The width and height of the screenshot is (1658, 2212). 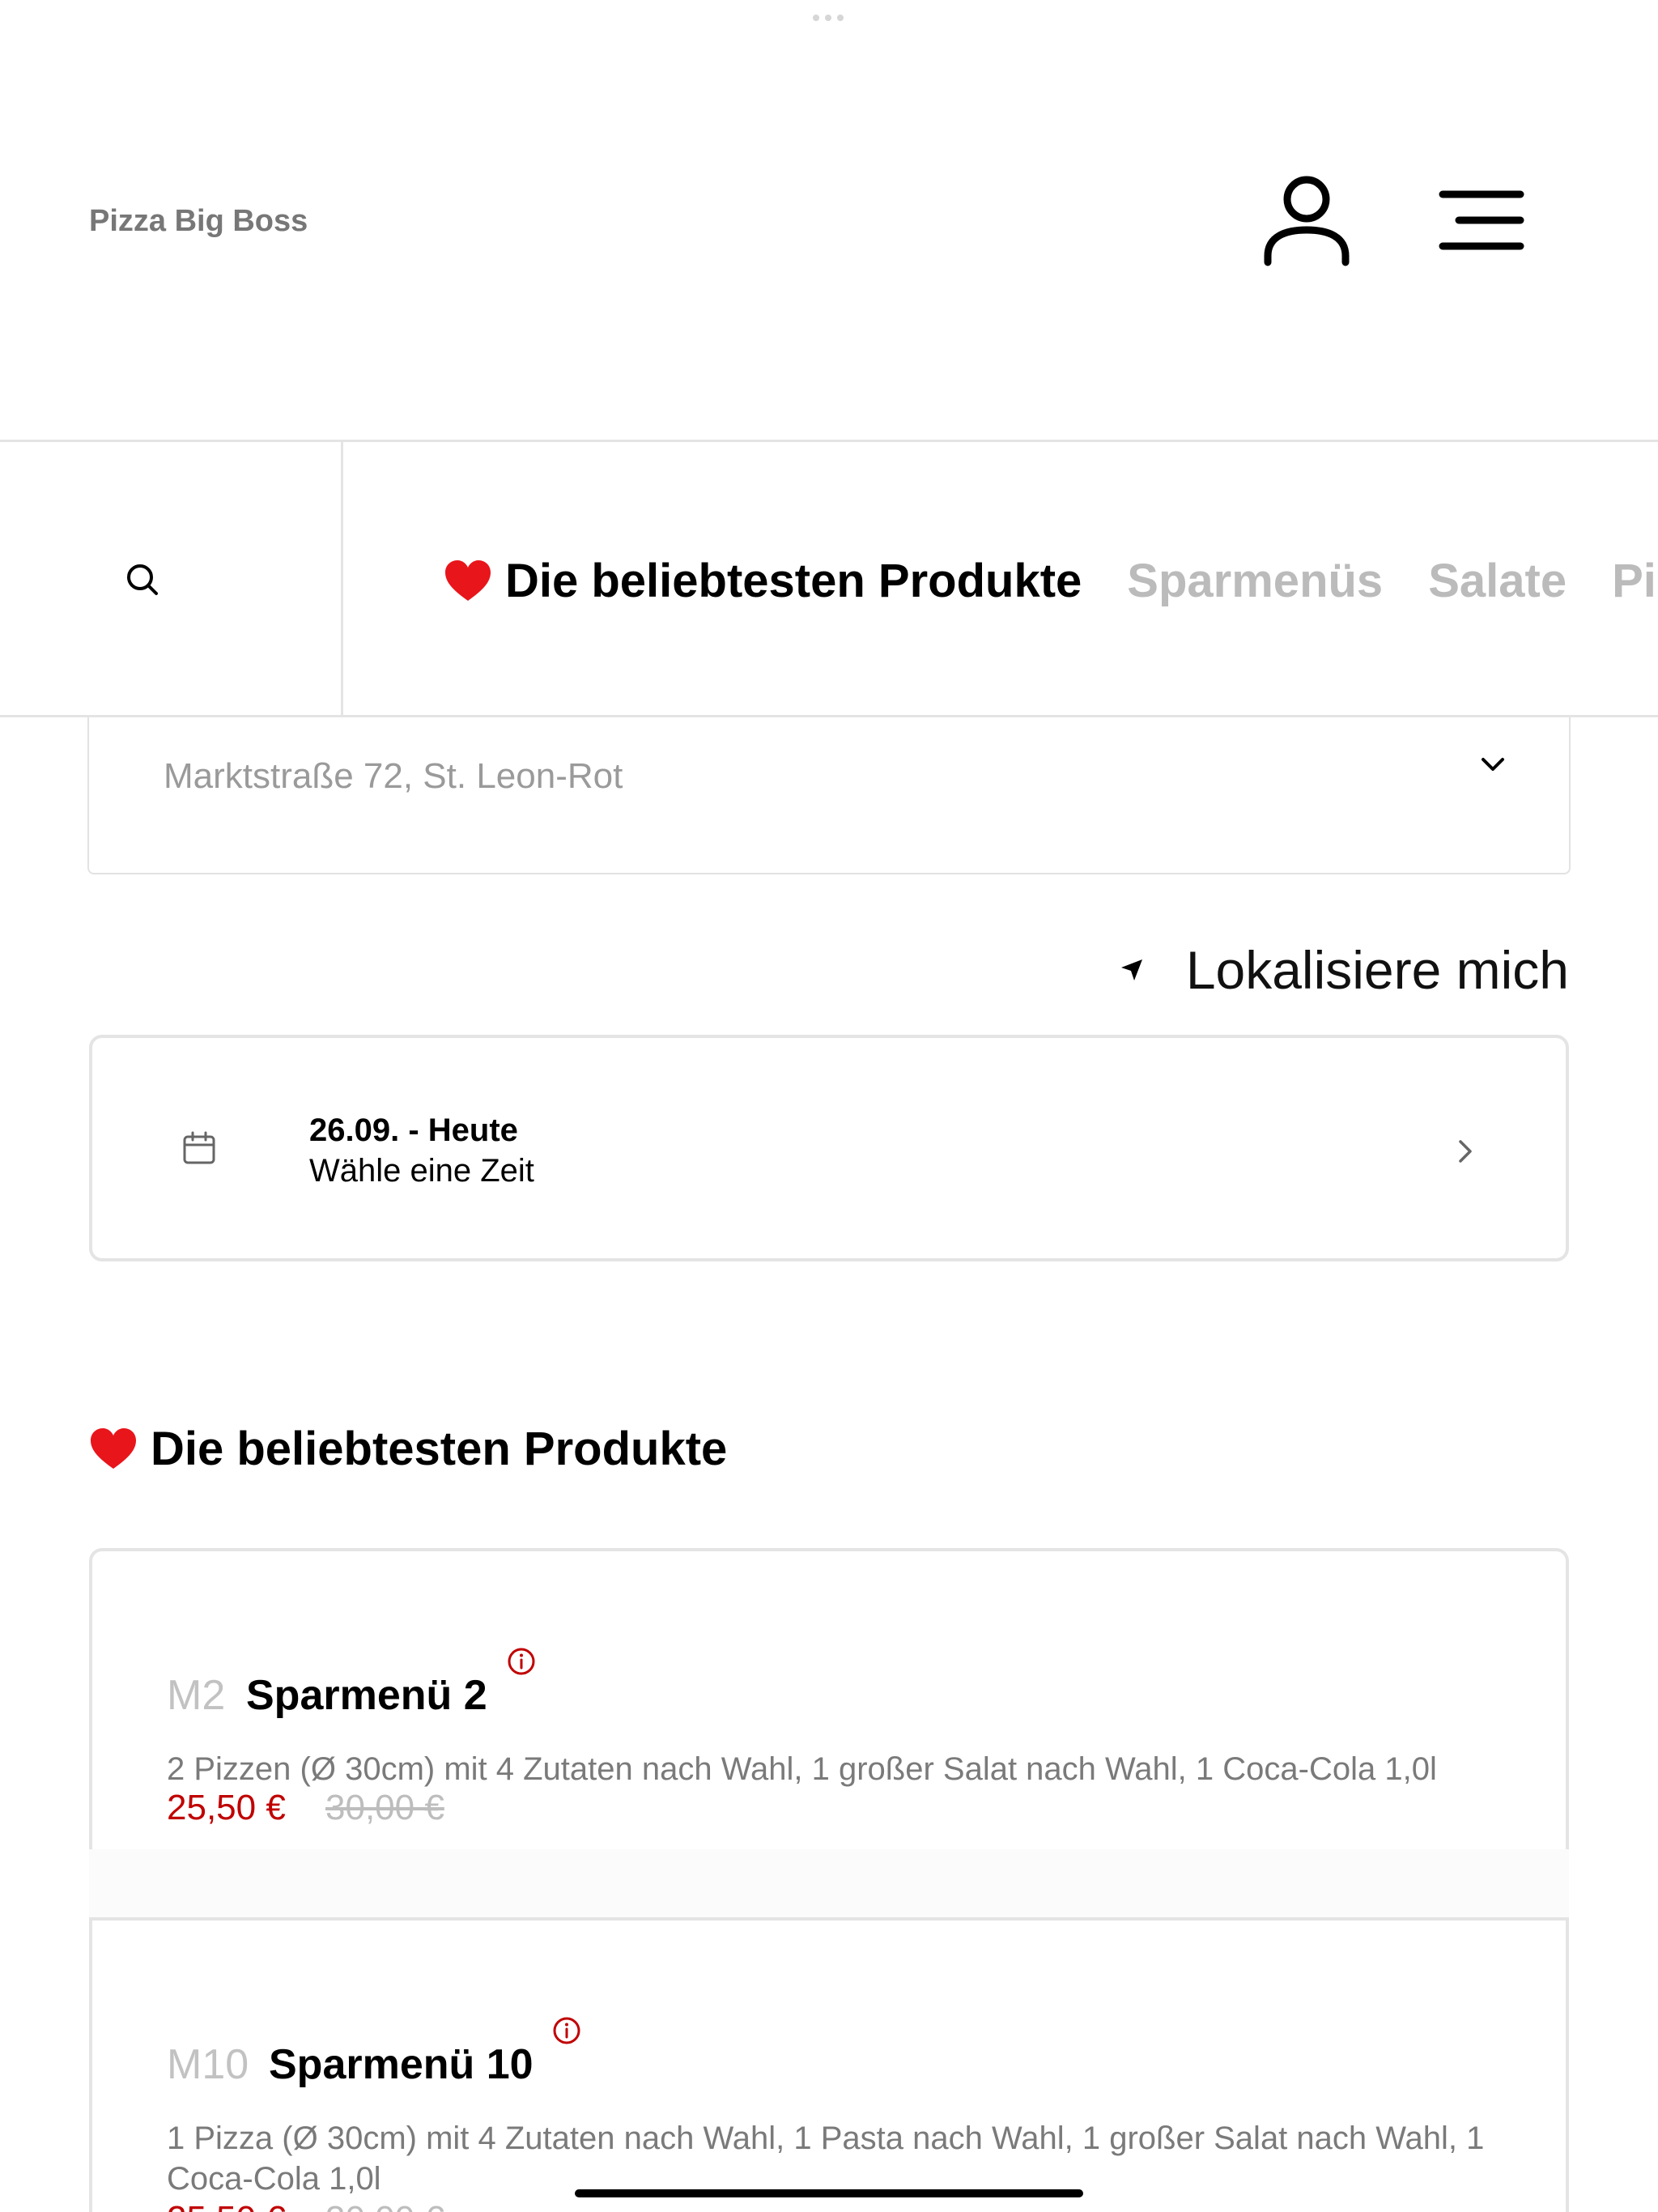 I want to click on section-title: Die beliebtesten Produkte, so click(x=408, y=1449).